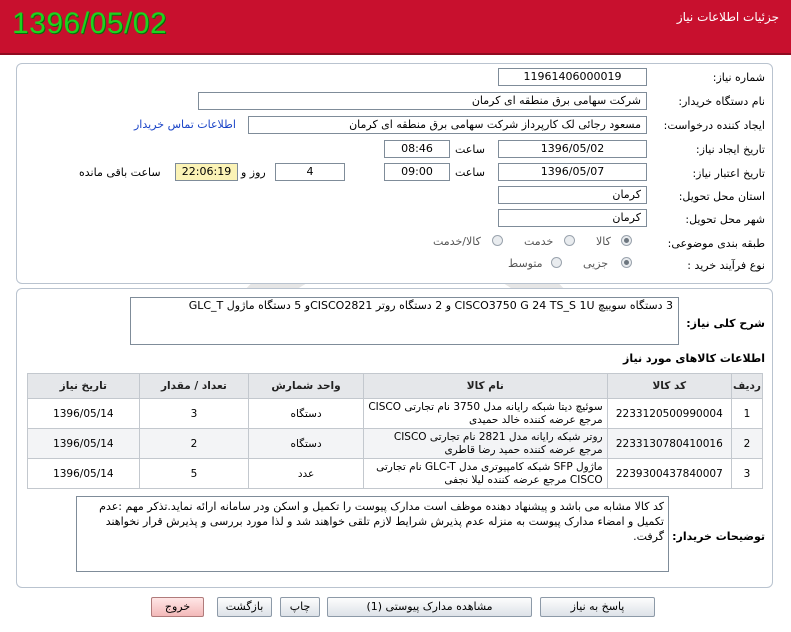 The width and height of the screenshot is (791, 632). I want to click on back-button: بازگشت, so click(244, 607).